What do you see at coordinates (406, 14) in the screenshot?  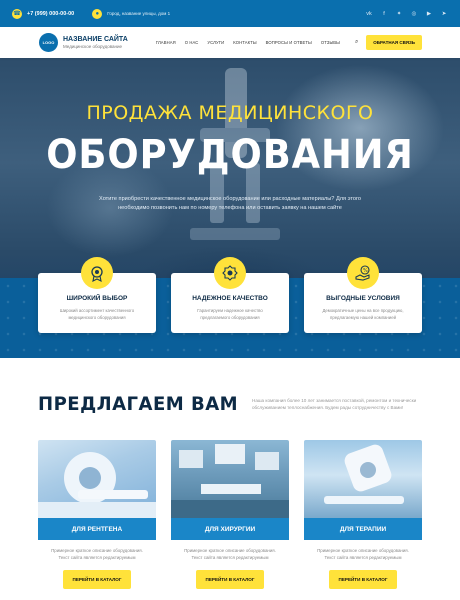 I see `social-links: vk f ✦ ◎ ▶ ➤` at bounding box center [406, 14].